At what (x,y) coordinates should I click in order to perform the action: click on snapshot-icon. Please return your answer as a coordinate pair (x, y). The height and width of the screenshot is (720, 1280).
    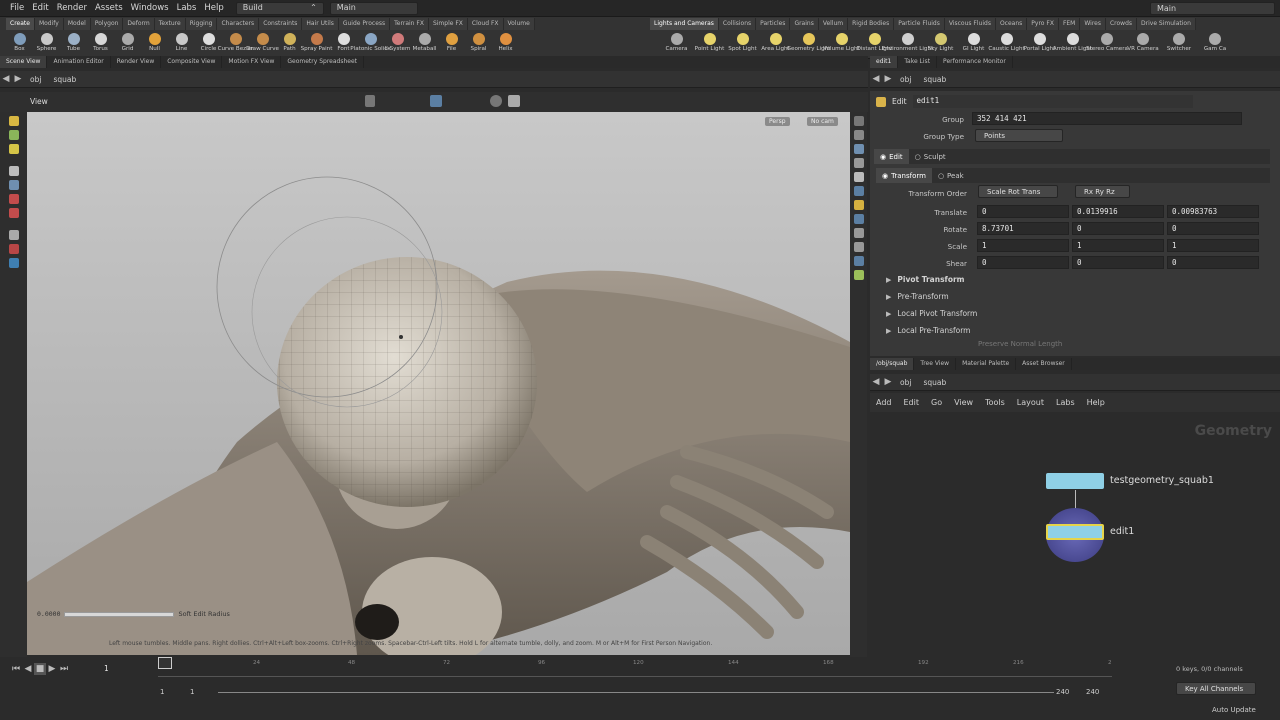
    Looking at the image, I should click on (514, 101).